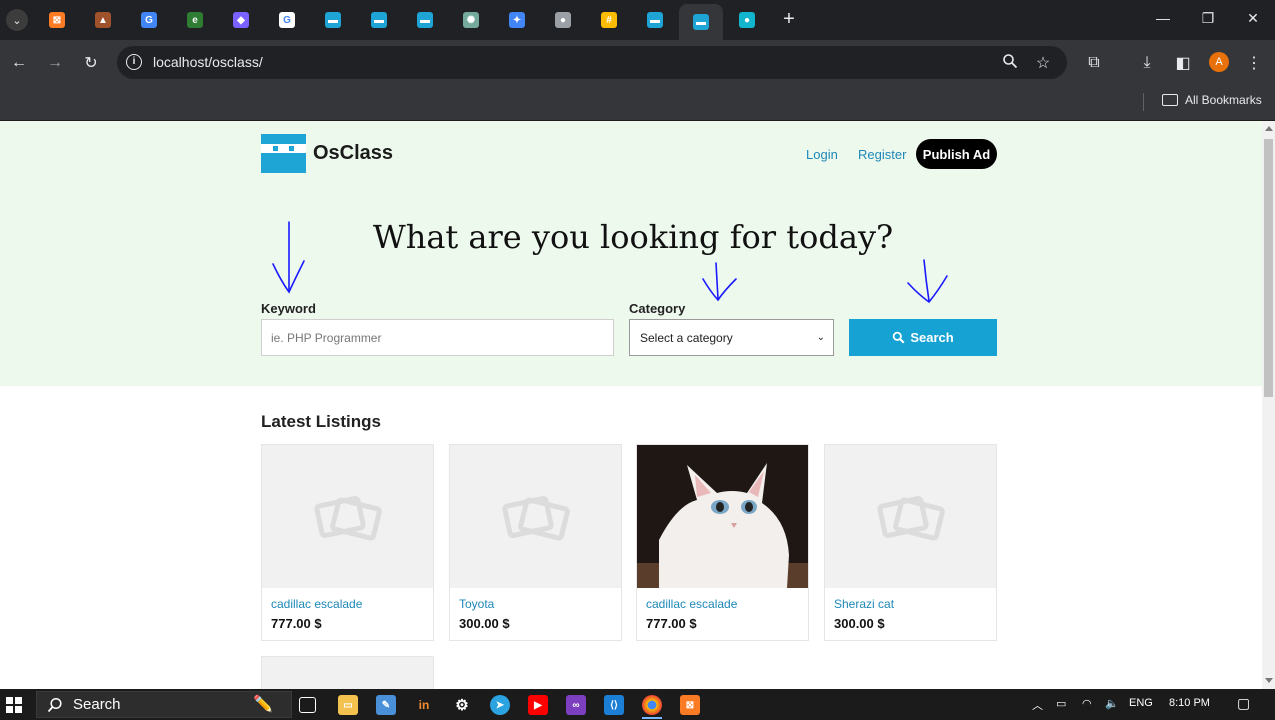 The height and width of the screenshot is (720, 1275). What do you see at coordinates (1010, 63) in the screenshot?
I see `zoom-icon` at bounding box center [1010, 63].